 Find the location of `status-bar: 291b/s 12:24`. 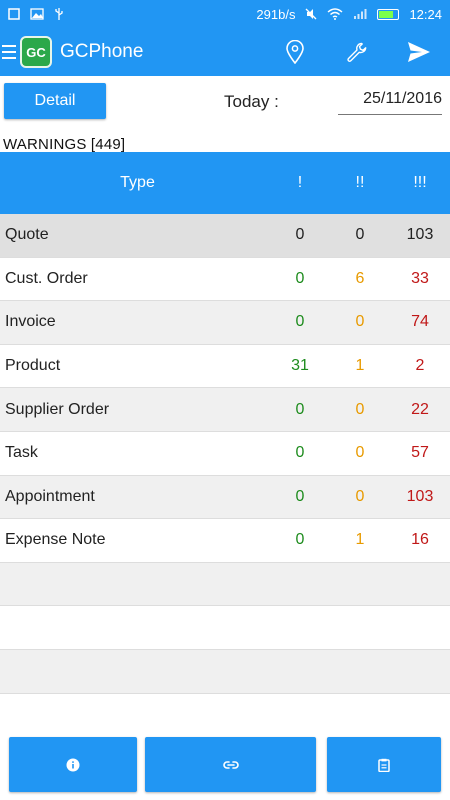

status-bar: 291b/s 12:24 is located at coordinates (225, 14).